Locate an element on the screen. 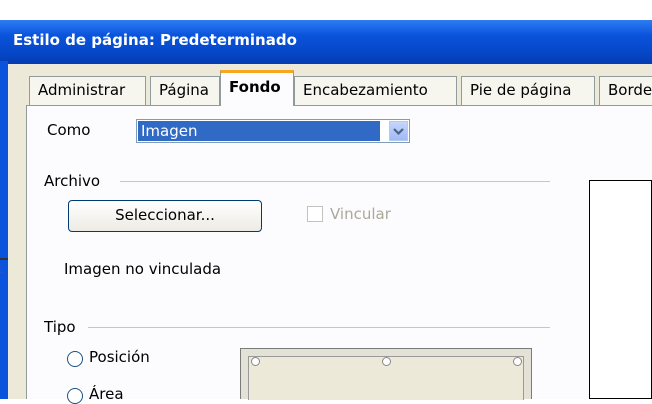  tab-encabezamiento: Encabezamiento is located at coordinates (375, 90).